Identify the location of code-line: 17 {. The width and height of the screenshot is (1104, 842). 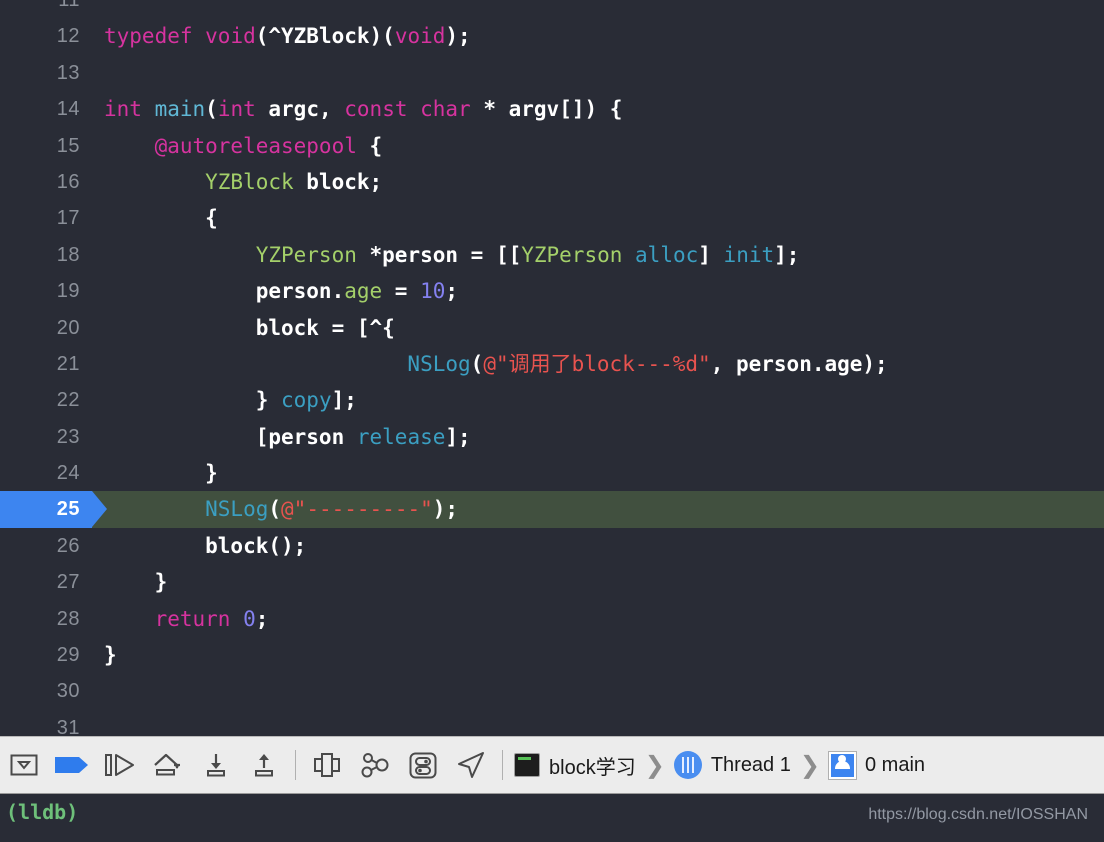
(552, 218).